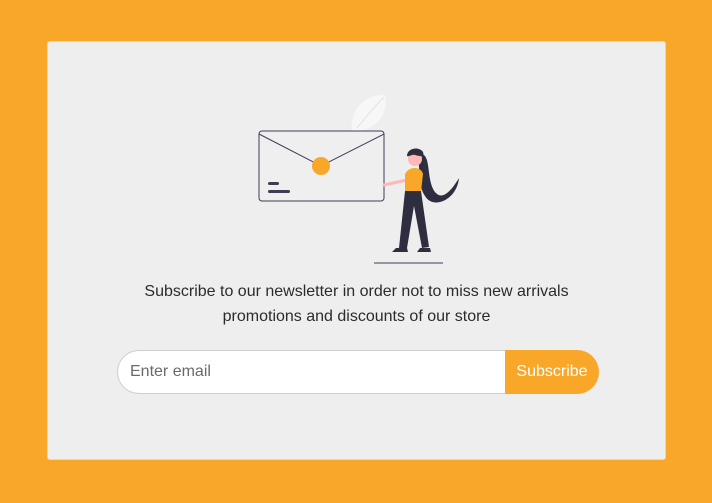 The width and height of the screenshot is (712, 503). I want to click on leaf-icon, so click(368, 113).